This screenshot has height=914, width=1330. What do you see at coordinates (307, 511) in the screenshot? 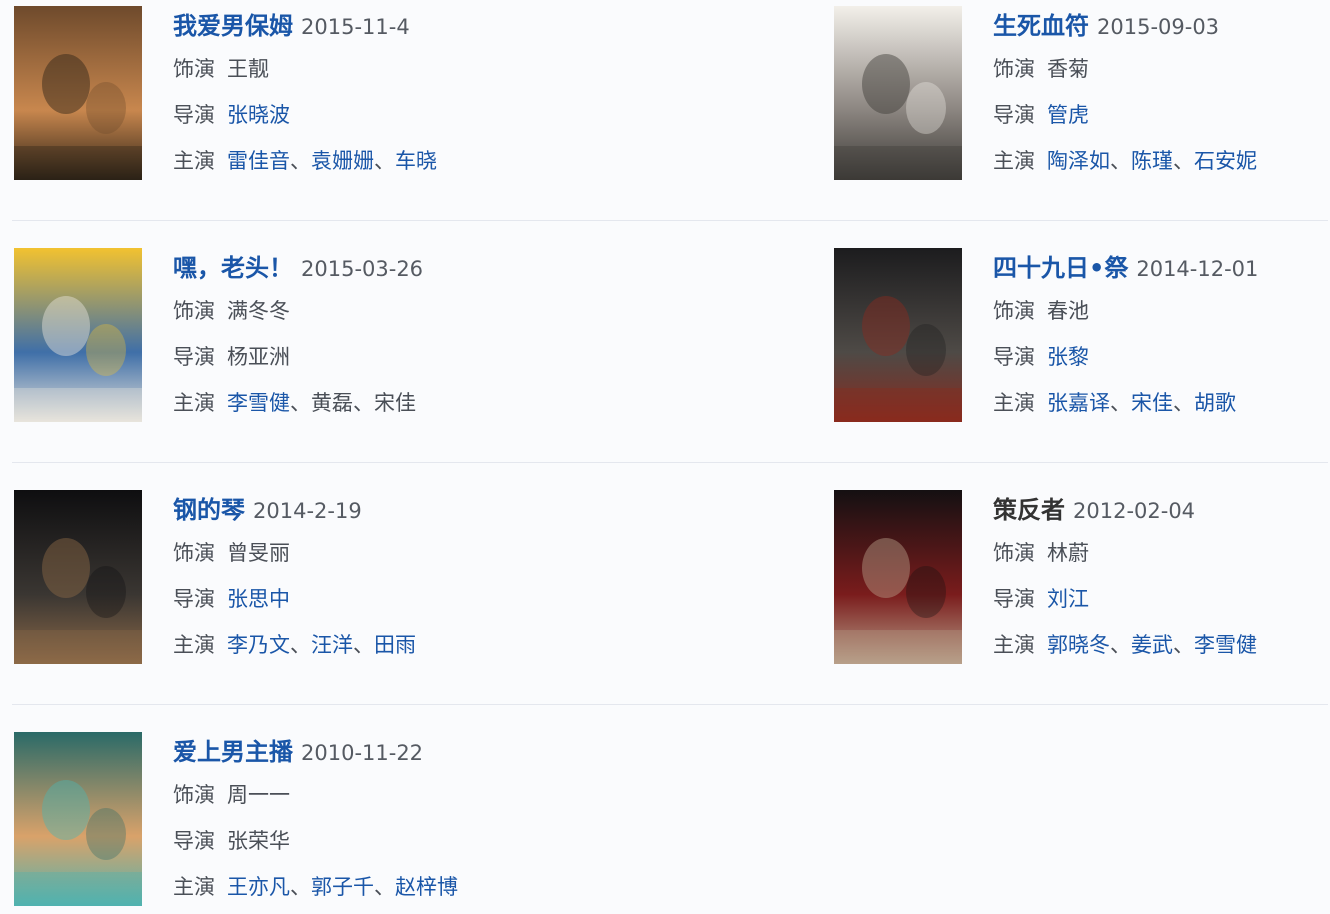
I see `film-date: 2014-2-19` at bounding box center [307, 511].